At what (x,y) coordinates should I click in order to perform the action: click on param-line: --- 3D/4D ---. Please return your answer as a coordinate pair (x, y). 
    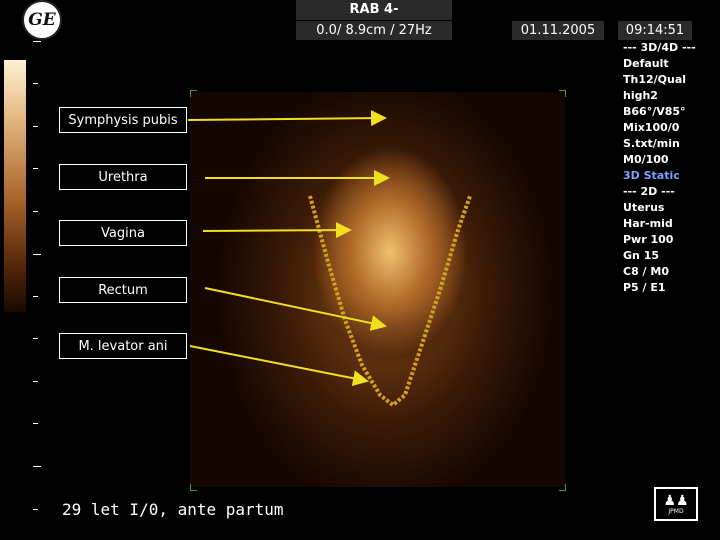
    Looking at the image, I should click on (659, 47).